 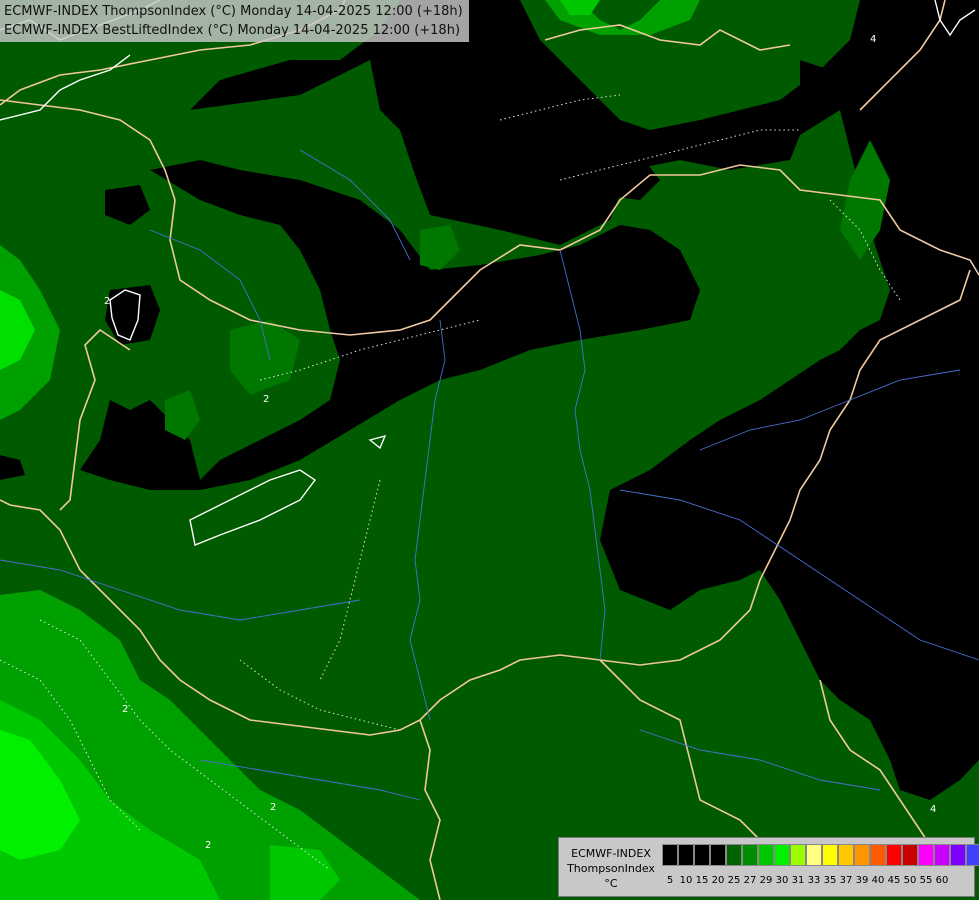 I want to click on legend-tick: 33, so click(x=814, y=880).